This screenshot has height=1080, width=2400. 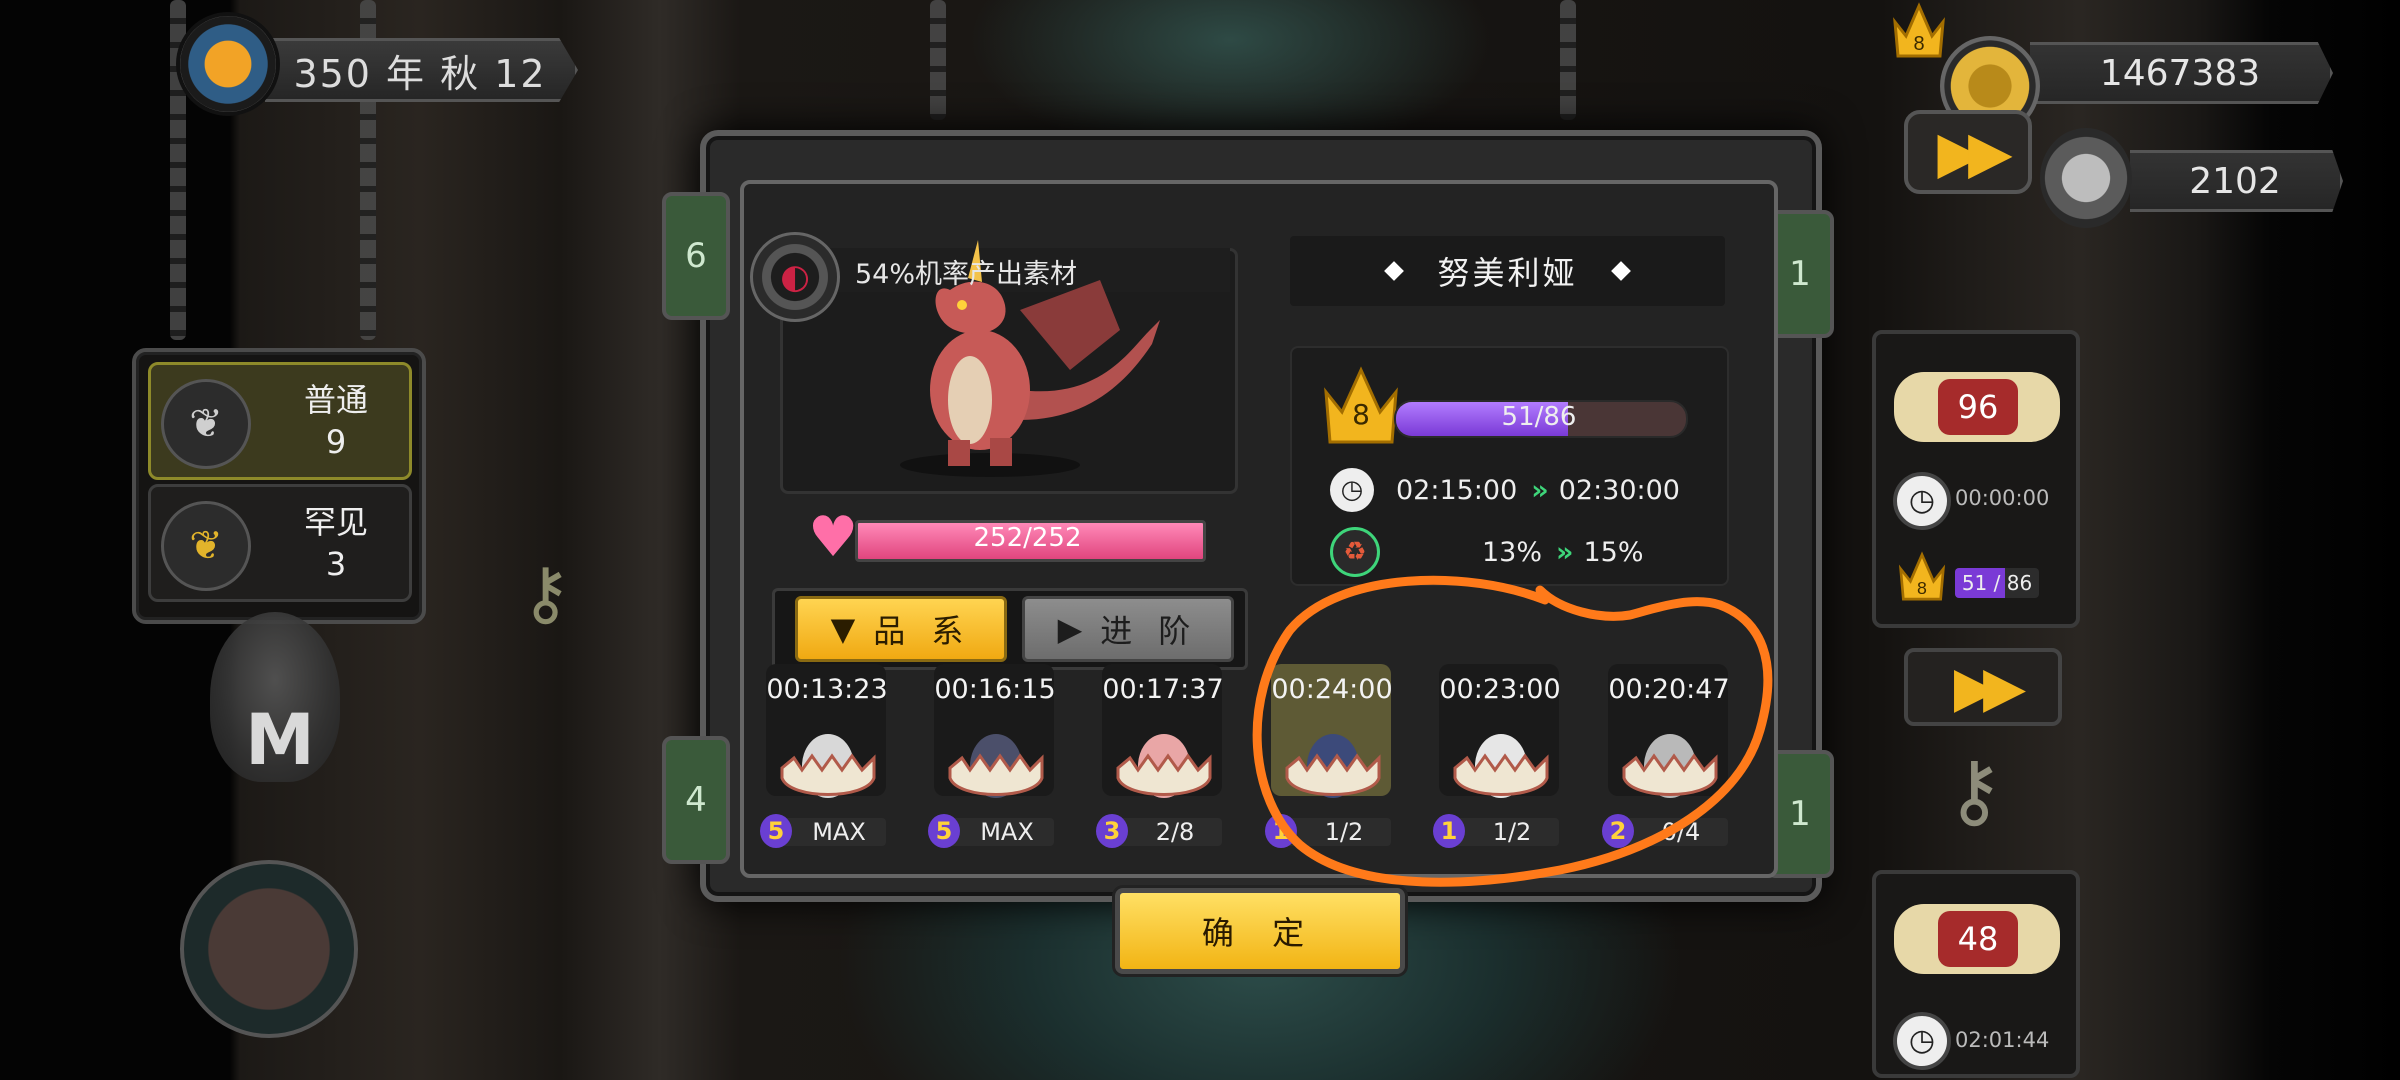 I want to click on diamond-icon, so click(x=1620, y=271).